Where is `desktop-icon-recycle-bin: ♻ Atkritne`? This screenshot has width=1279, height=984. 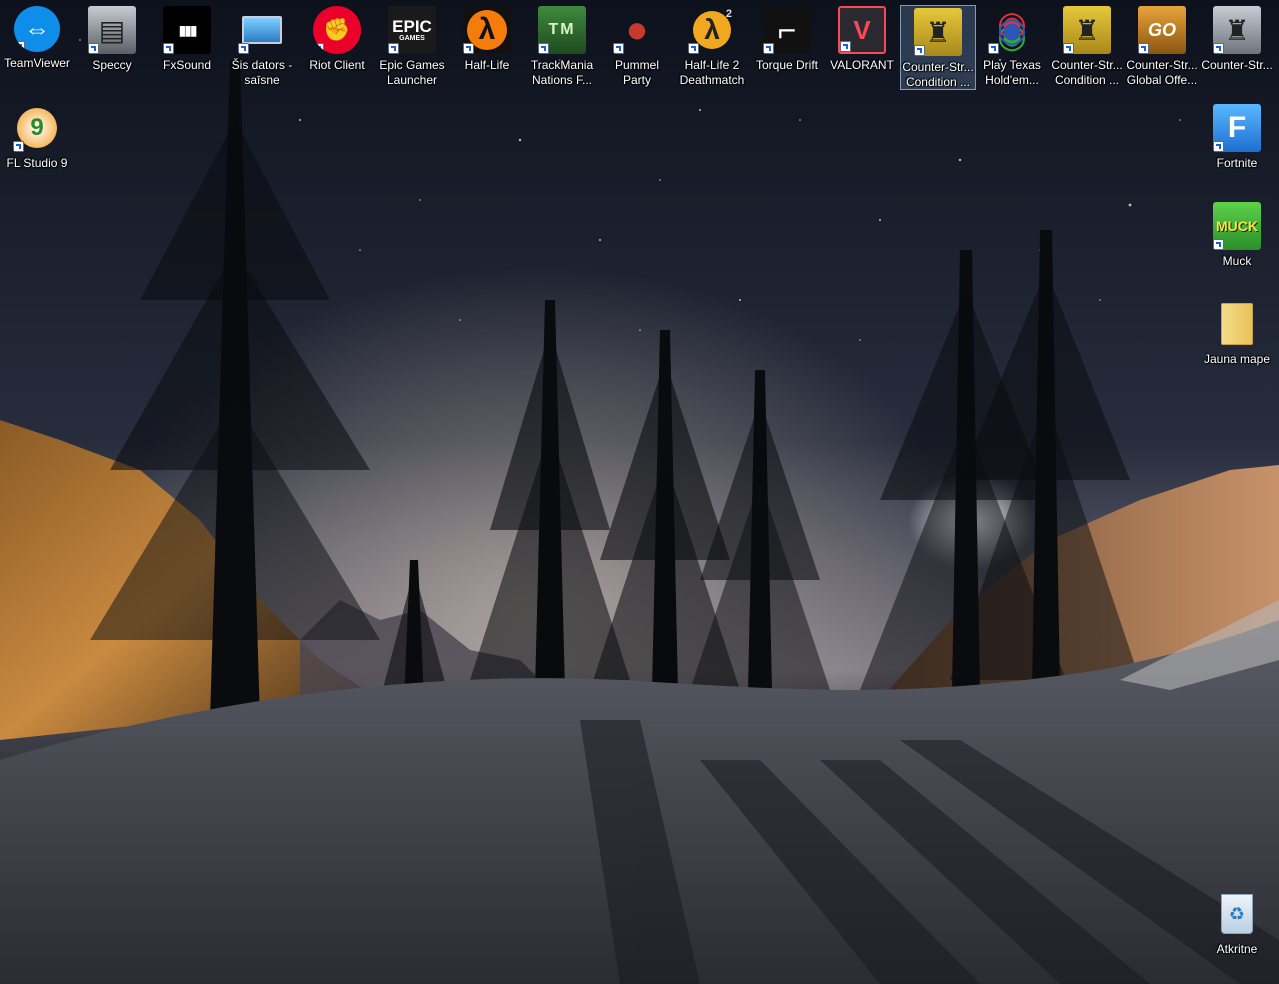 desktop-icon-recycle-bin: ♻ Atkritne is located at coordinates (1237, 922).